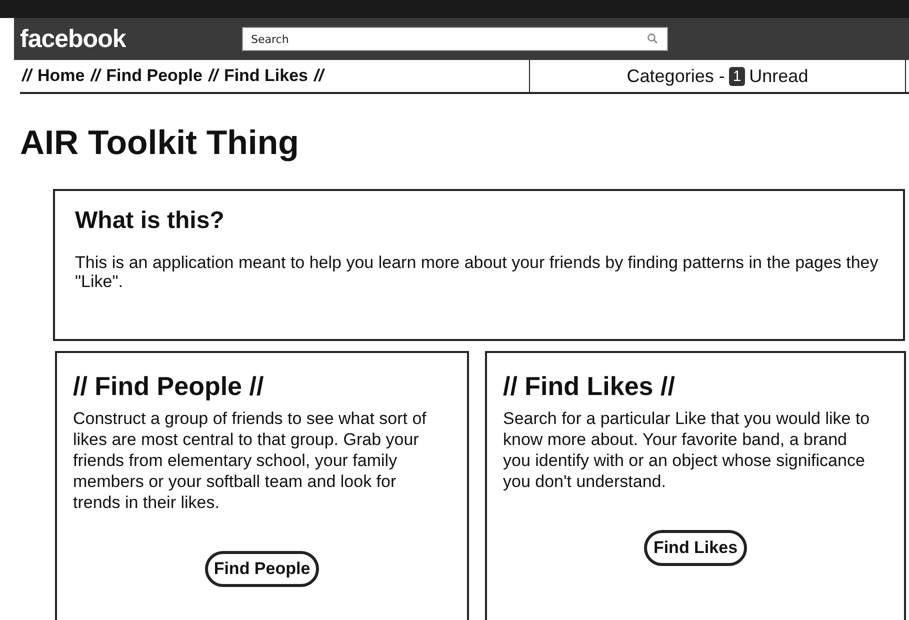  What do you see at coordinates (455, 39) in the screenshot?
I see `search-field: Search` at bounding box center [455, 39].